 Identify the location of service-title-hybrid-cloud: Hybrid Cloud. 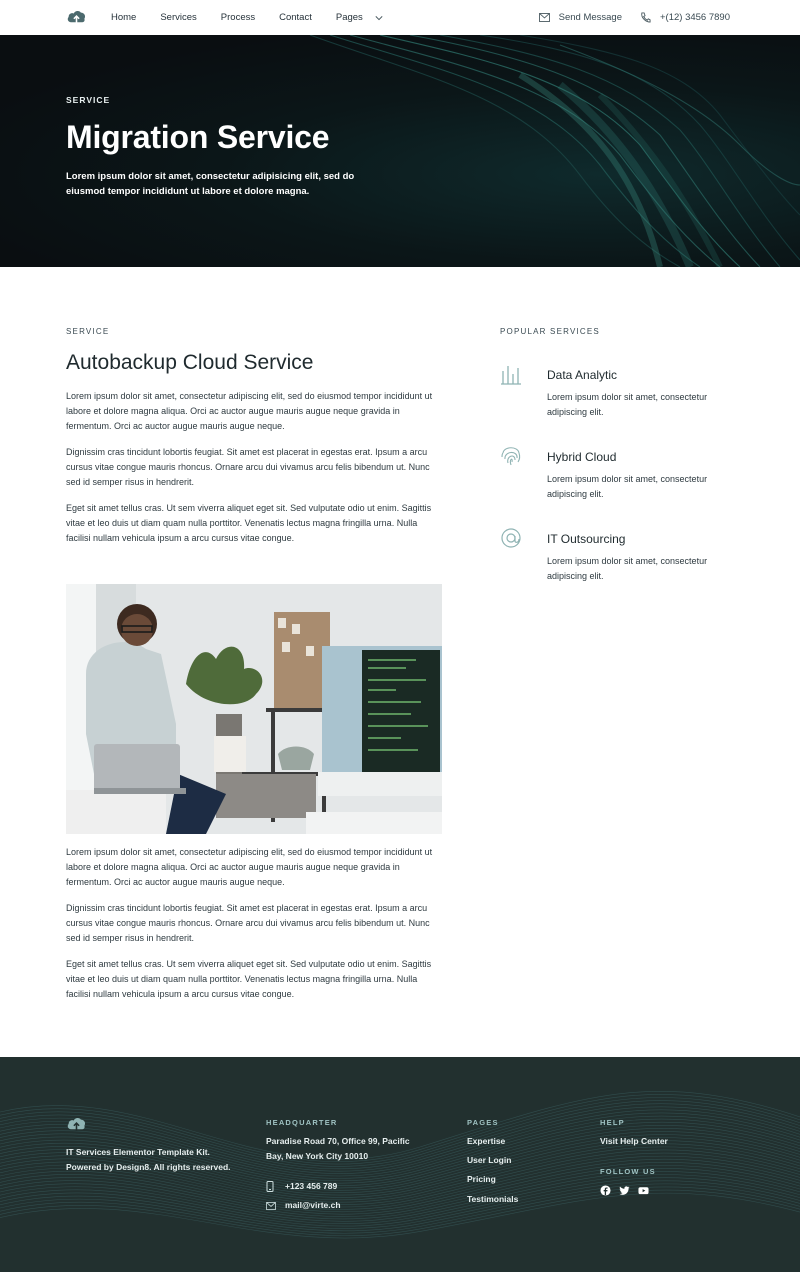
(581, 457).